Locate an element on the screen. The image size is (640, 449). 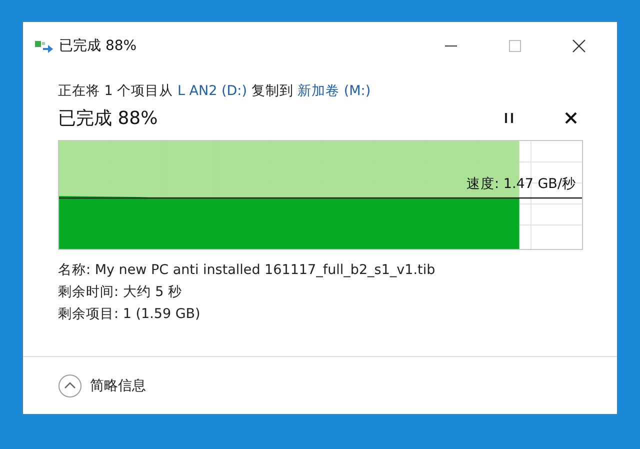
chevron-up-icon is located at coordinates (70, 386).